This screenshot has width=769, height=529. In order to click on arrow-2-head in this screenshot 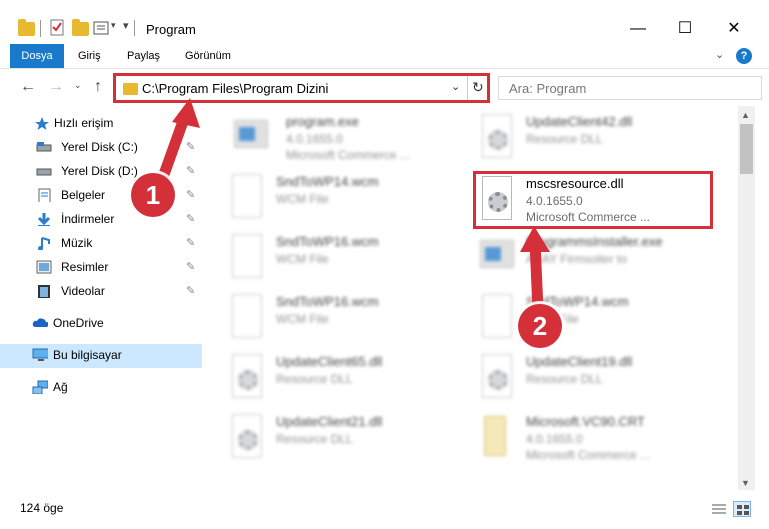, I will do `click(535, 239)`.